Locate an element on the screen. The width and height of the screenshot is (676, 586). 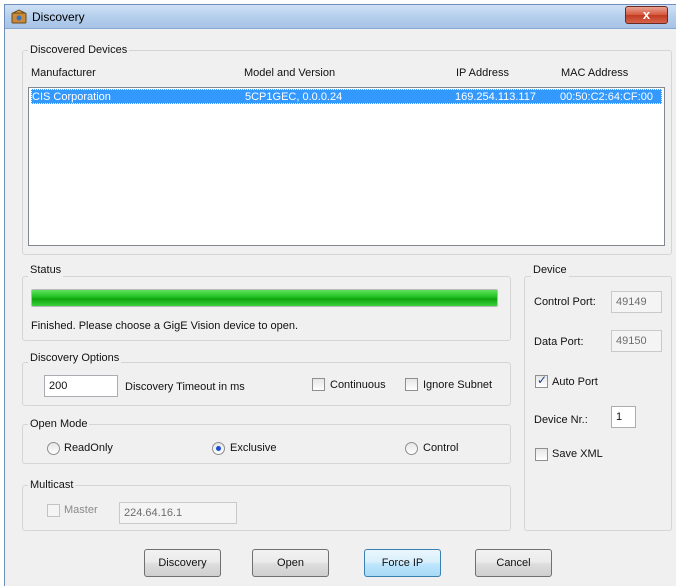
device-nr-input: 1 is located at coordinates (623, 417).